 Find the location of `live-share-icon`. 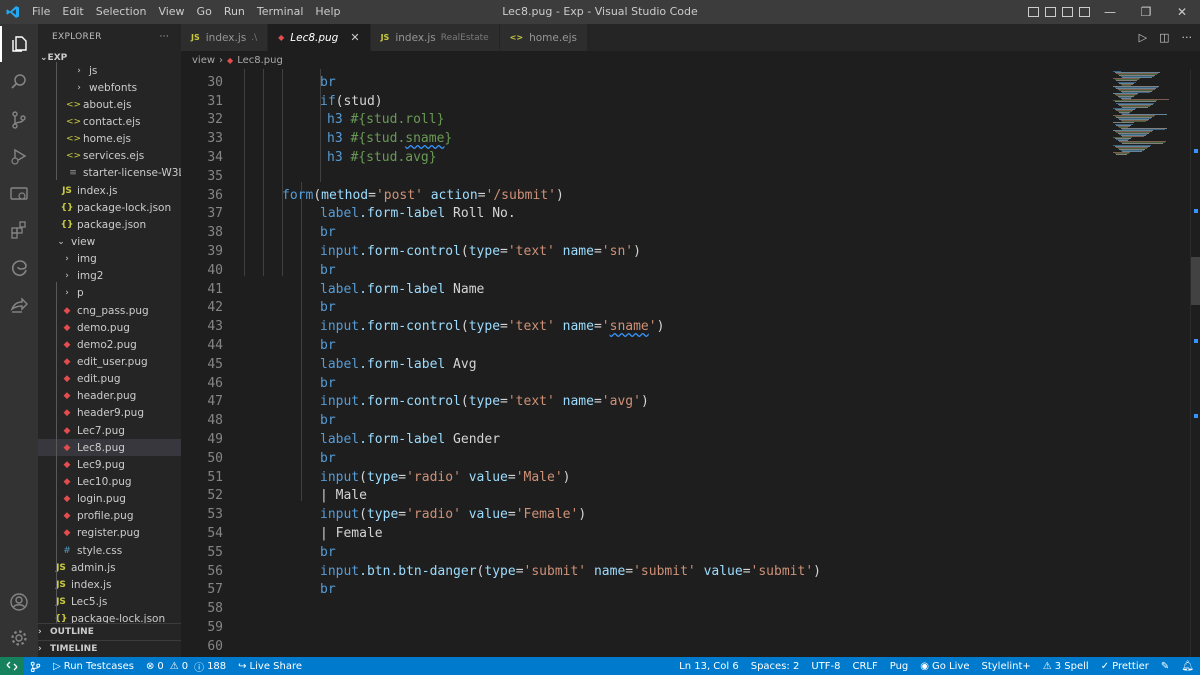

live-share-icon is located at coordinates (19, 306).